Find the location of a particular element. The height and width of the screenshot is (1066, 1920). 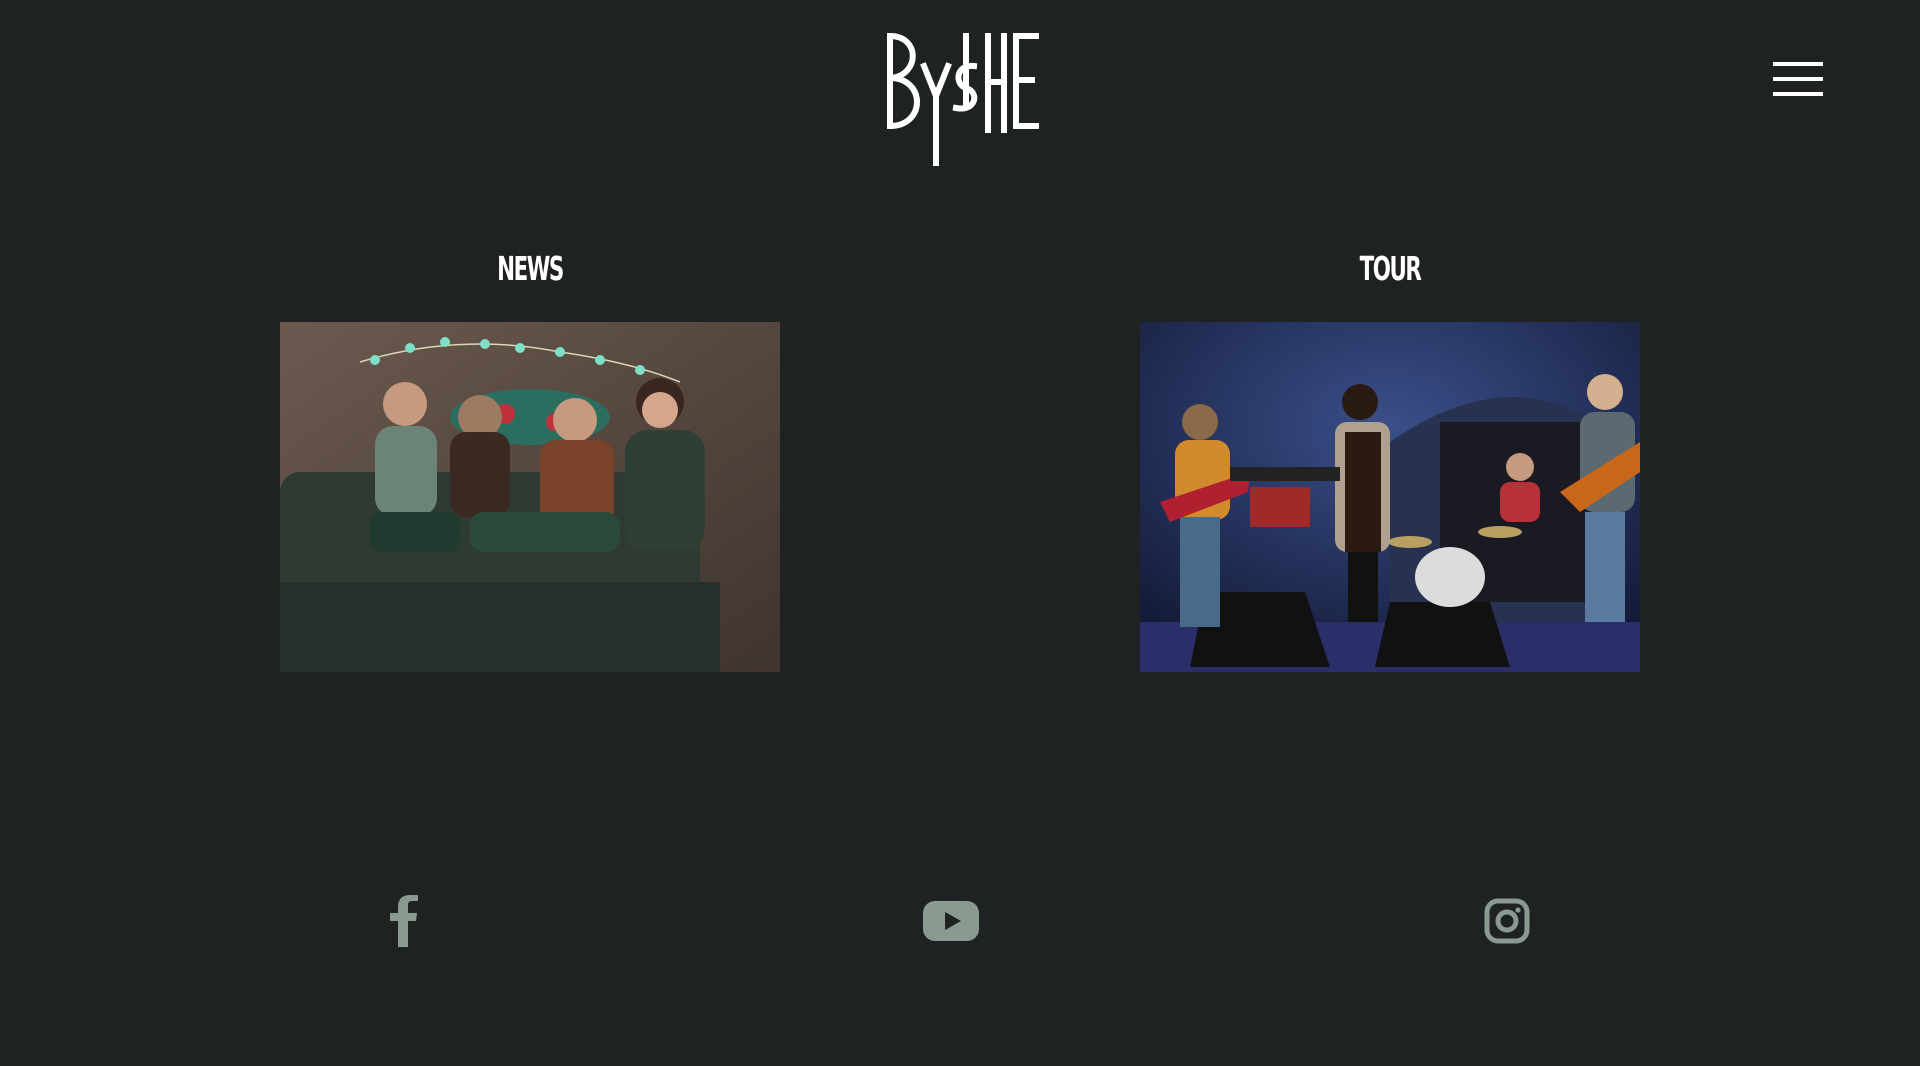

tour-link: TOUR is located at coordinates (1390, 269).